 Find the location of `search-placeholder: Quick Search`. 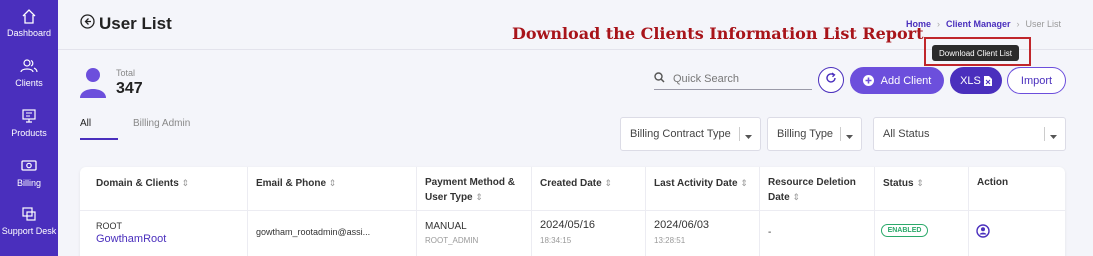

search-placeholder: Quick Search is located at coordinates (706, 78).